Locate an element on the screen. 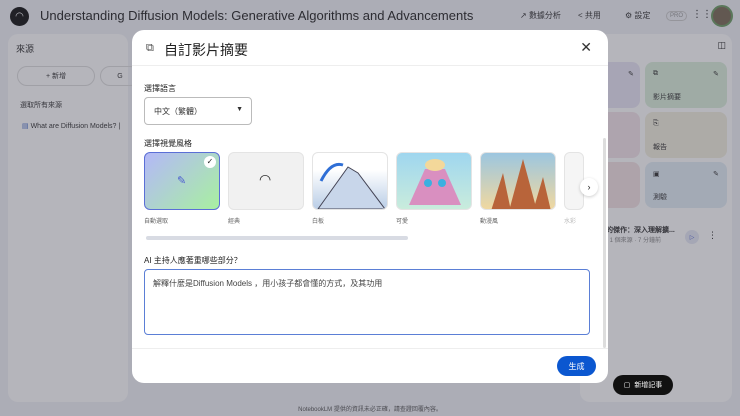 The height and width of the screenshot is (416, 740). style-label-classic: 經典 is located at coordinates (234, 222).